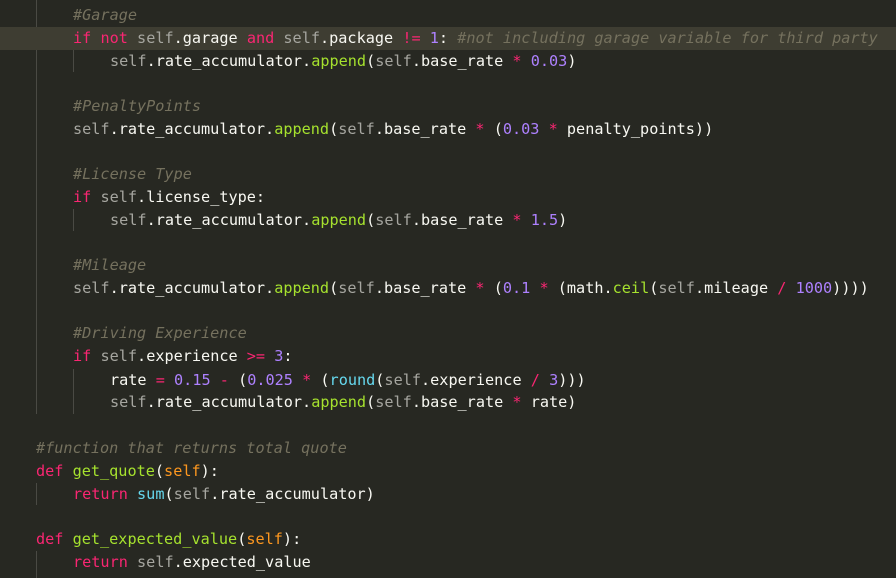 This screenshot has width=896, height=578. I want to click on code-line: if self.license_type:, so click(484, 197).